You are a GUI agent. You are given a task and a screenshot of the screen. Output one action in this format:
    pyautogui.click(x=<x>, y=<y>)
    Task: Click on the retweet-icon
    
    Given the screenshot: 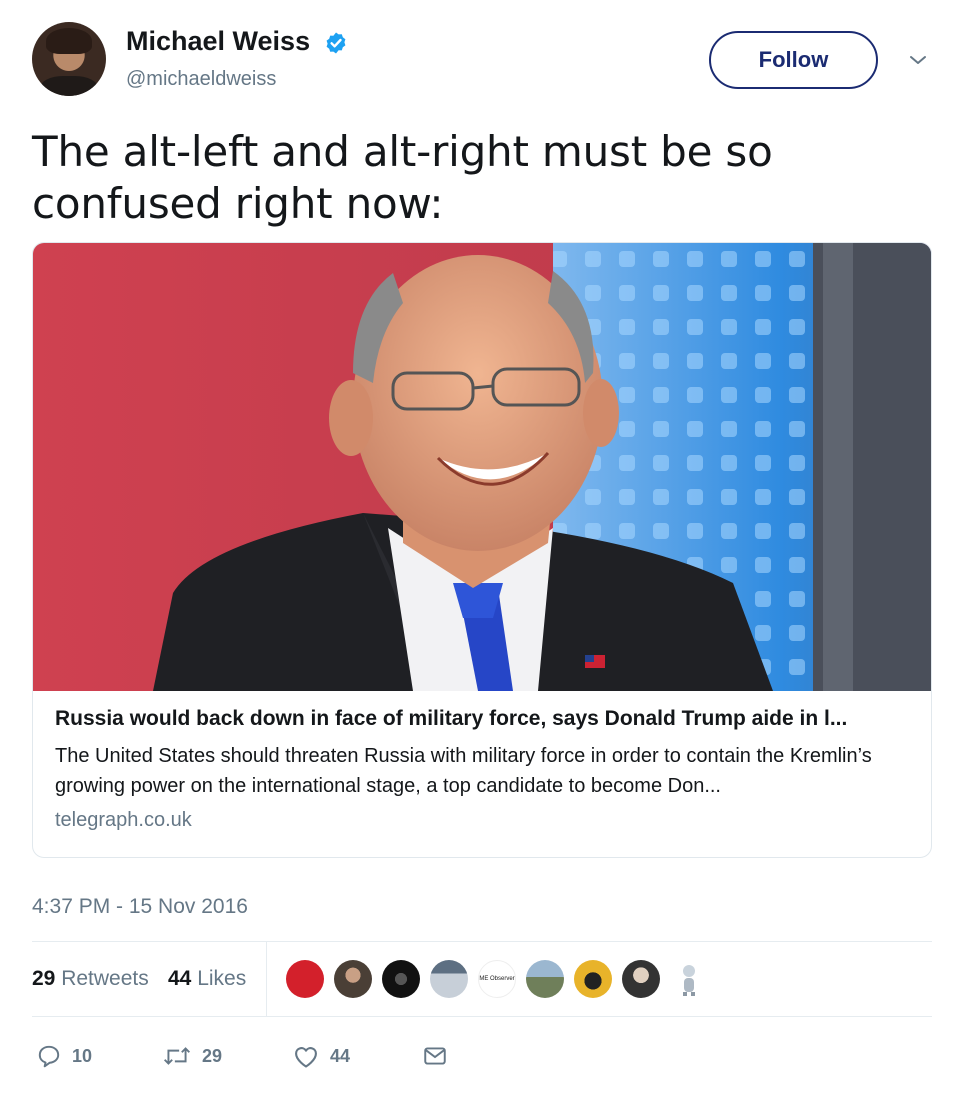 What is the action you would take?
    pyautogui.click(x=177, y=1056)
    